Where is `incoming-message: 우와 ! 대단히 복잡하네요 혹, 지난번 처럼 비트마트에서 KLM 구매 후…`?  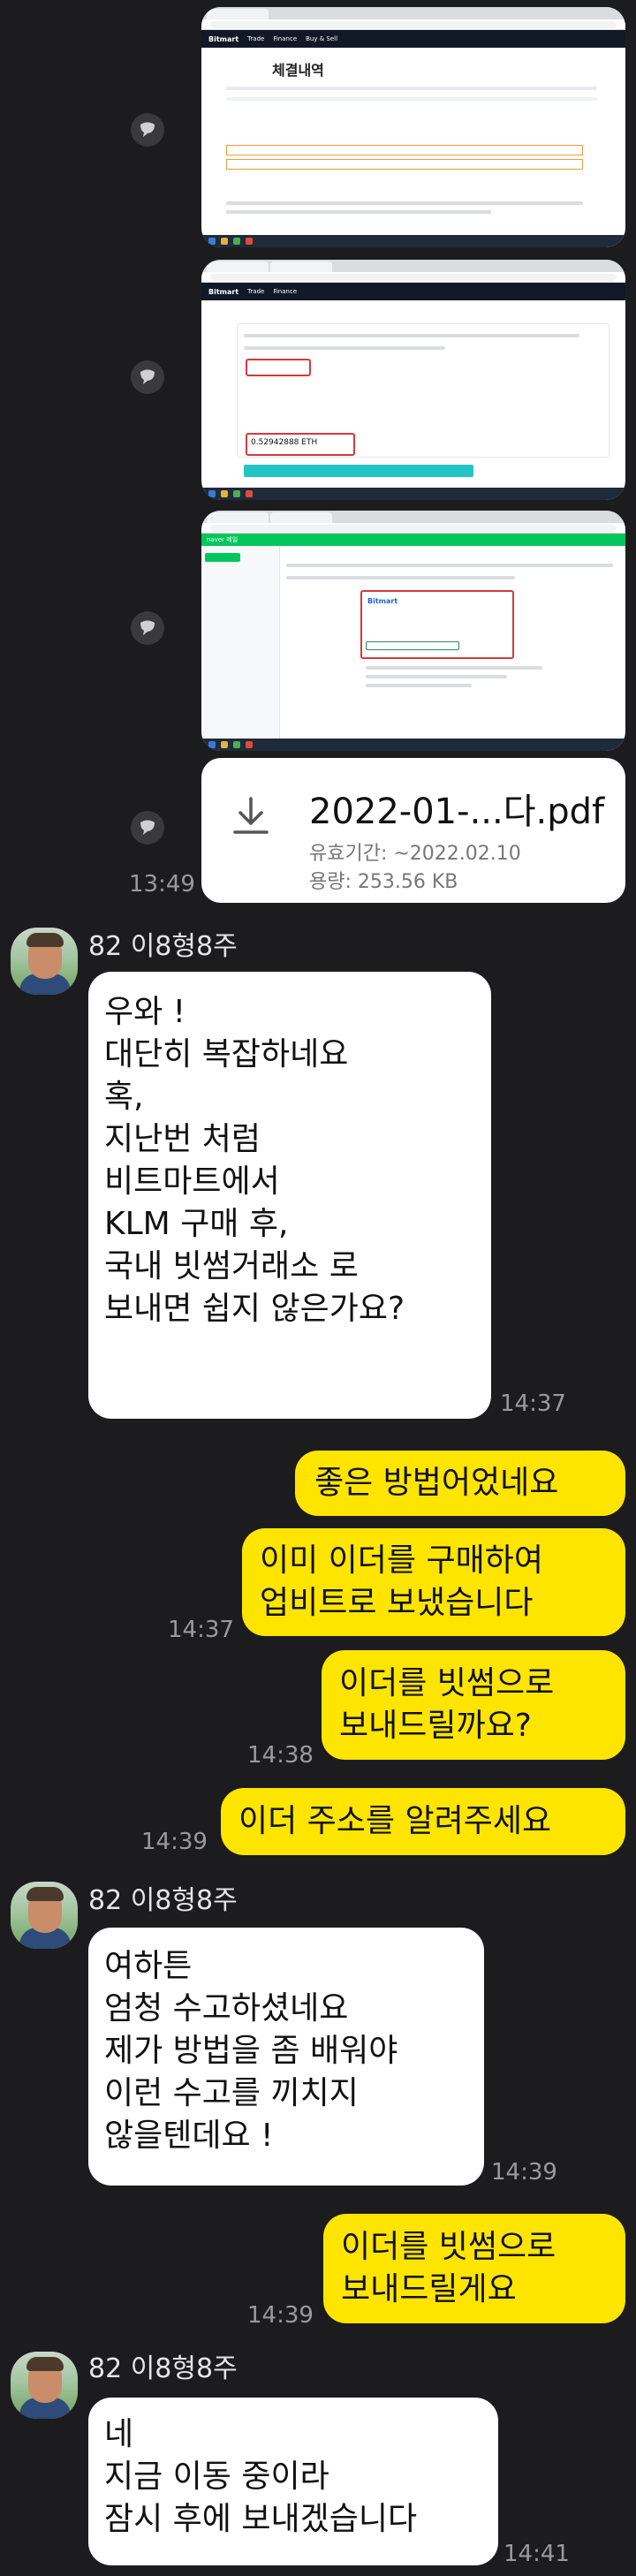
incoming-message: 우와 ! 대단히 복잡하네요 혹, 지난번 처럼 비트마트에서 KLM 구매 후… is located at coordinates (289, 1196).